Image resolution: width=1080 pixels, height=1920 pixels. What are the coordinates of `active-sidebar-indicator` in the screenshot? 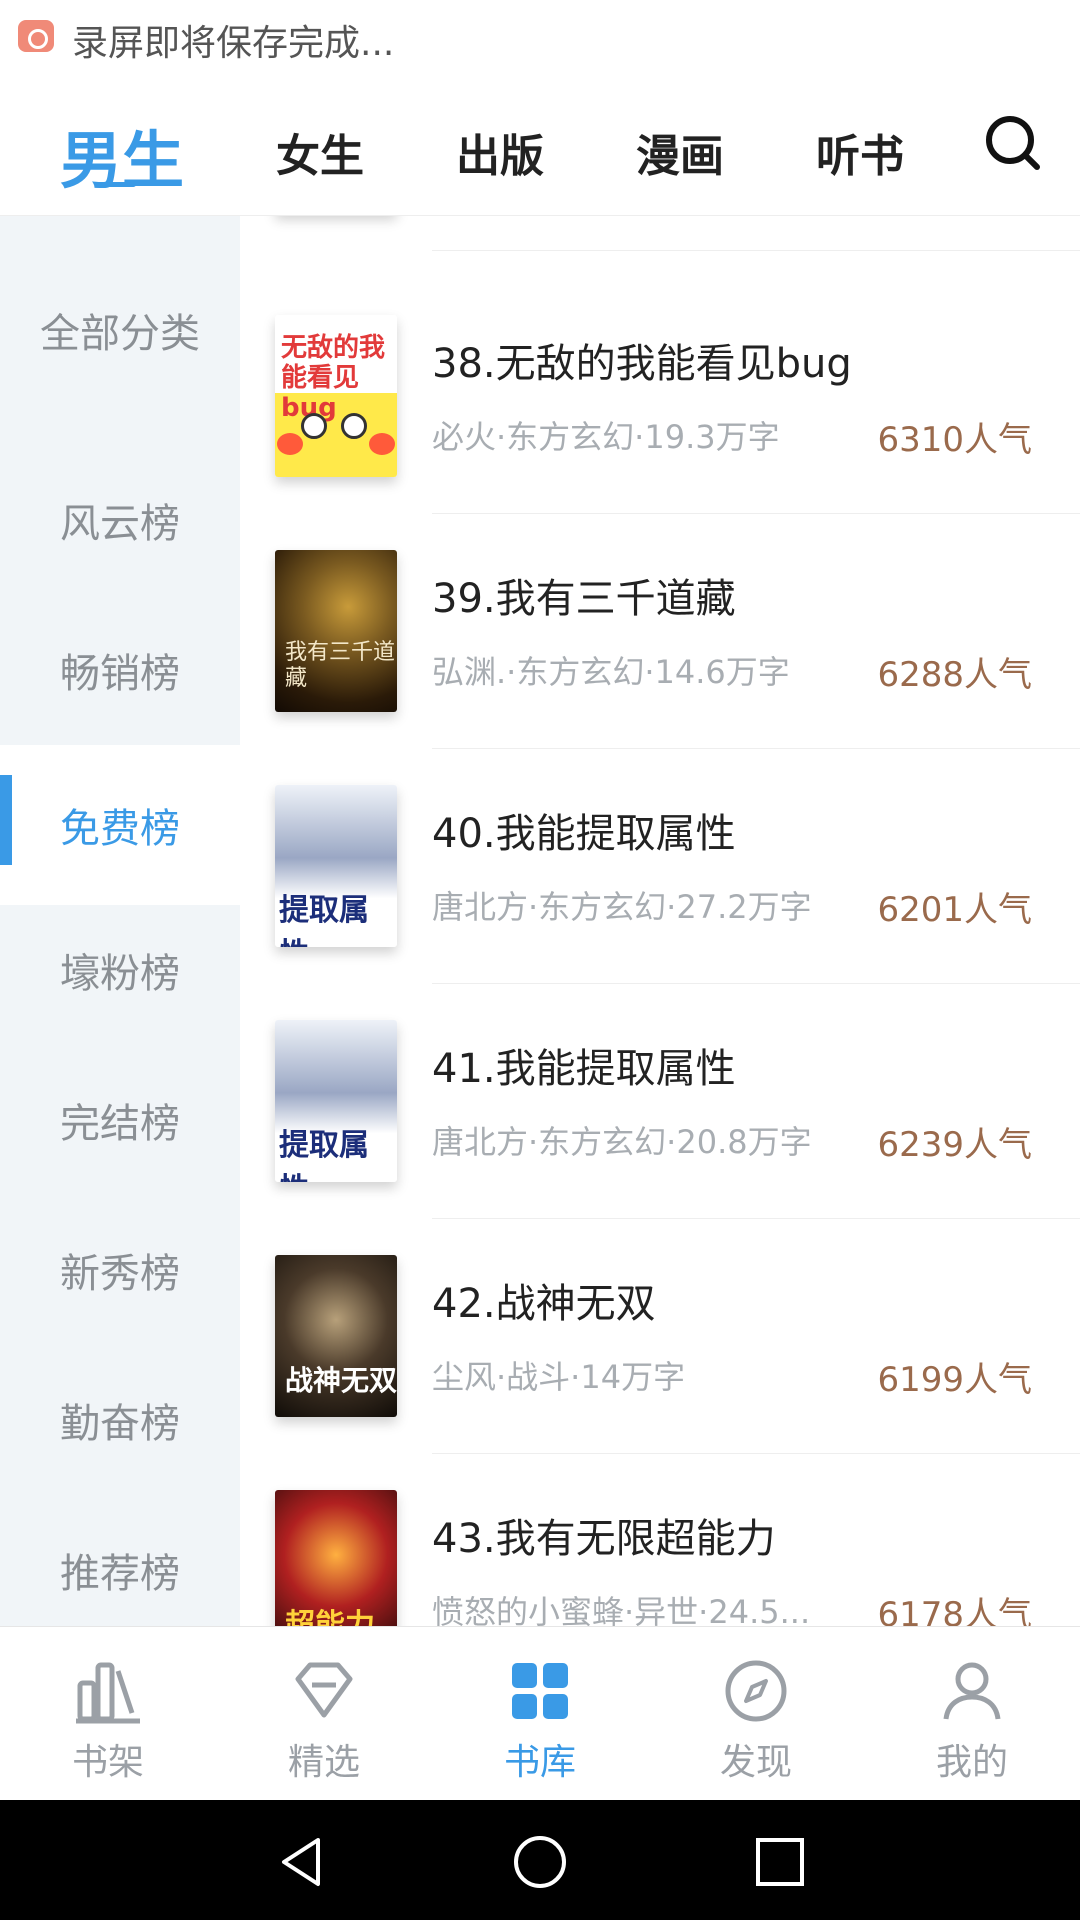 It's located at (6, 820).